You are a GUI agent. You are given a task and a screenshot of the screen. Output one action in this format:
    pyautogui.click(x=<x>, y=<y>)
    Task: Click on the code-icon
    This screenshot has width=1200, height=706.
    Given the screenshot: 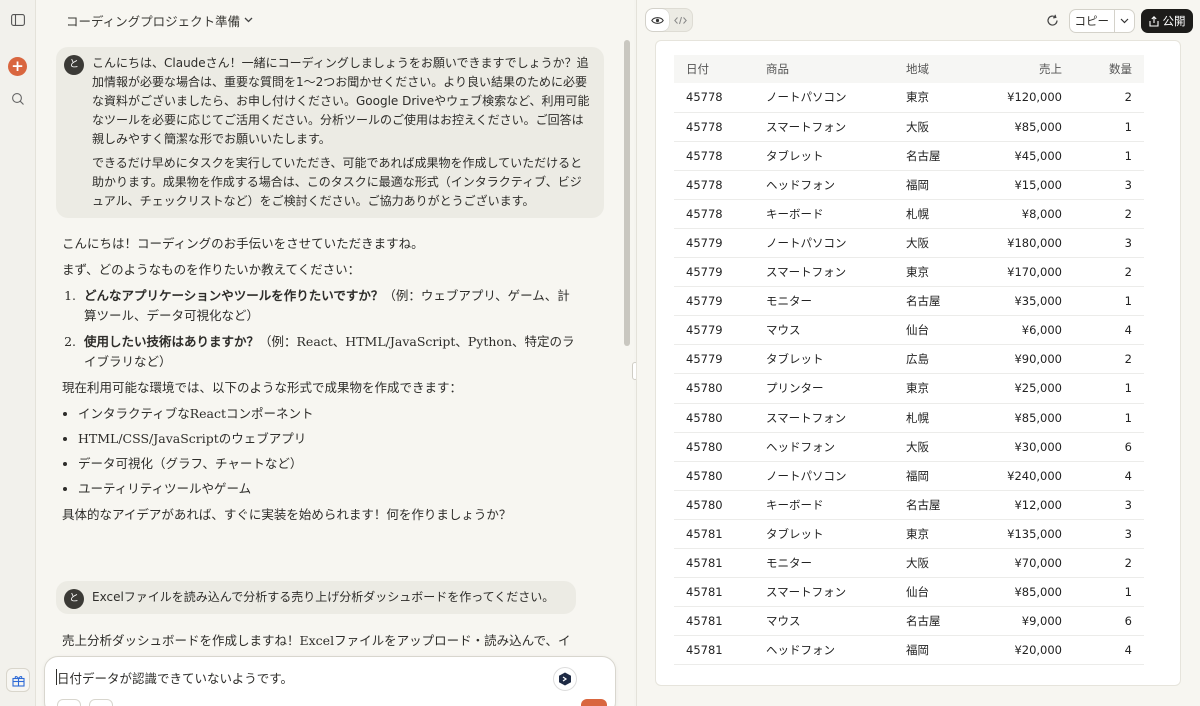 What is the action you would take?
    pyautogui.click(x=680, y=20)
    